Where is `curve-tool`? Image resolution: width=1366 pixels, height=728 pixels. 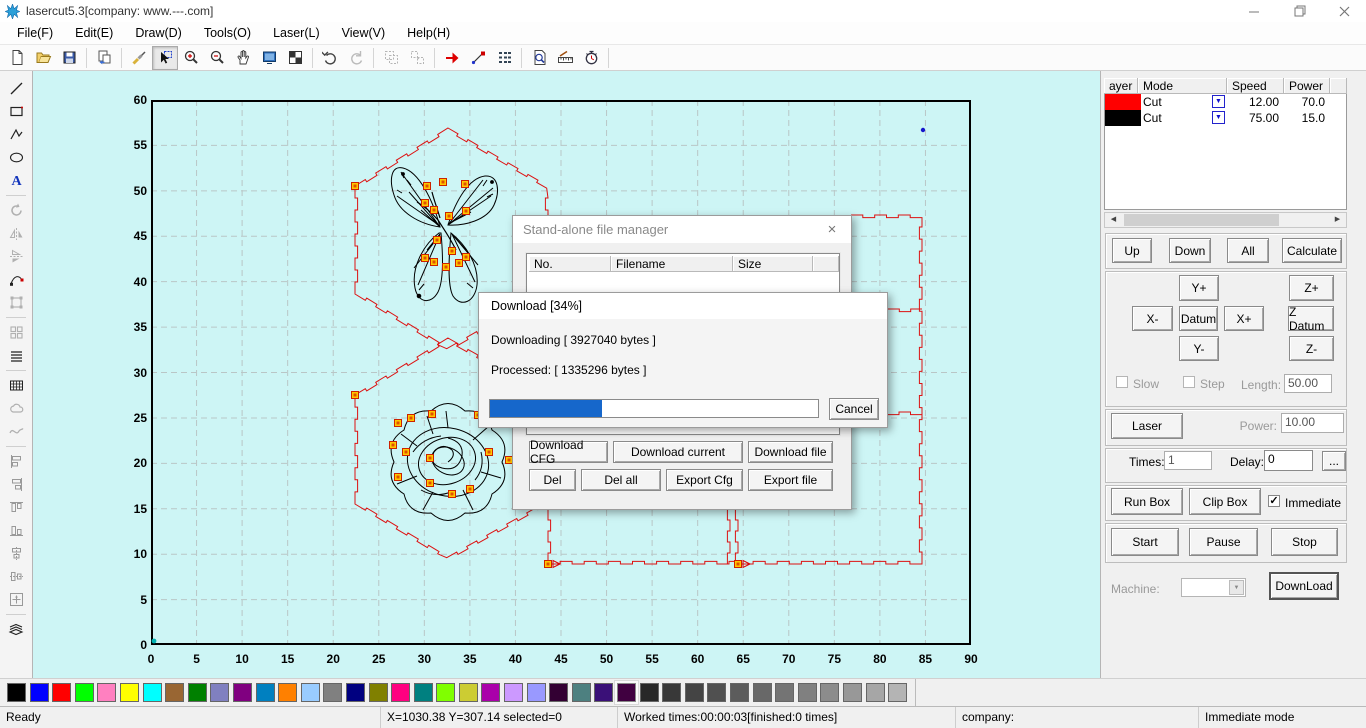
curve-tool is located at coordinates (16, 431).